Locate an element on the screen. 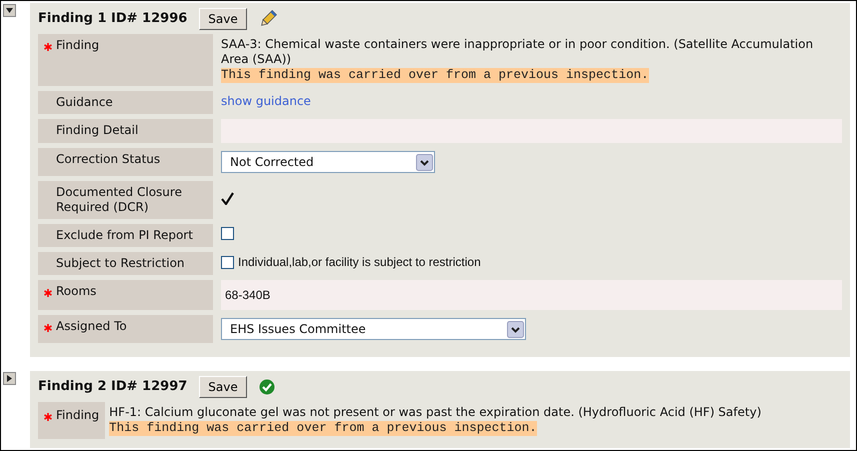  collapse-toggle is located at coordinates (9, 10).